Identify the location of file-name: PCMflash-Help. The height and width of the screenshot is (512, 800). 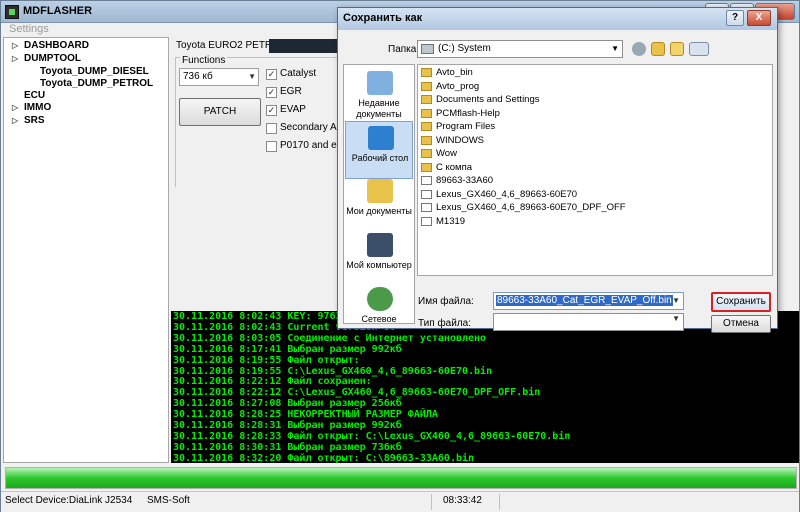
(468, 113).